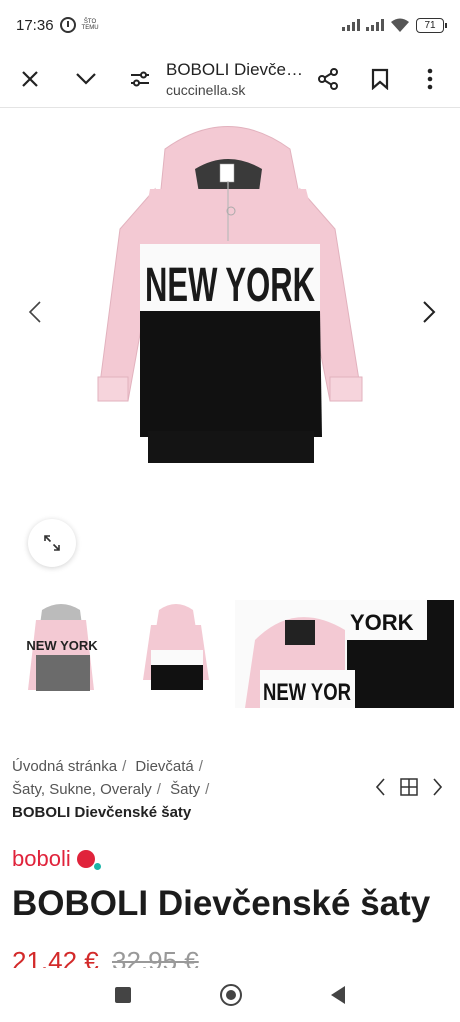 The height and width of the screenshot is (1022, 460). I want to click on thumbnail-strip: NEW YORK YORK NEW YOR, so click(230, 655).